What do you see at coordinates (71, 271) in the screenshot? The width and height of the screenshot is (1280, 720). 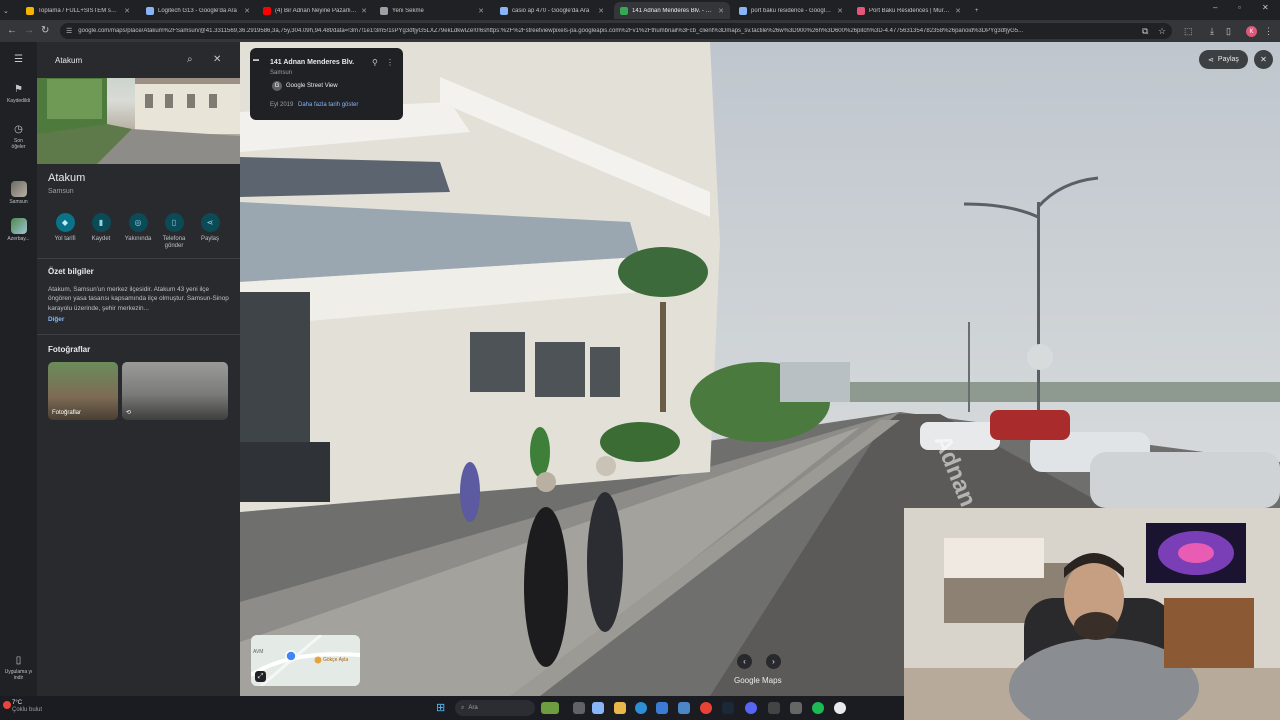 I see `overview-heading: Özet bilgiler` at bounding box center [71, 271].